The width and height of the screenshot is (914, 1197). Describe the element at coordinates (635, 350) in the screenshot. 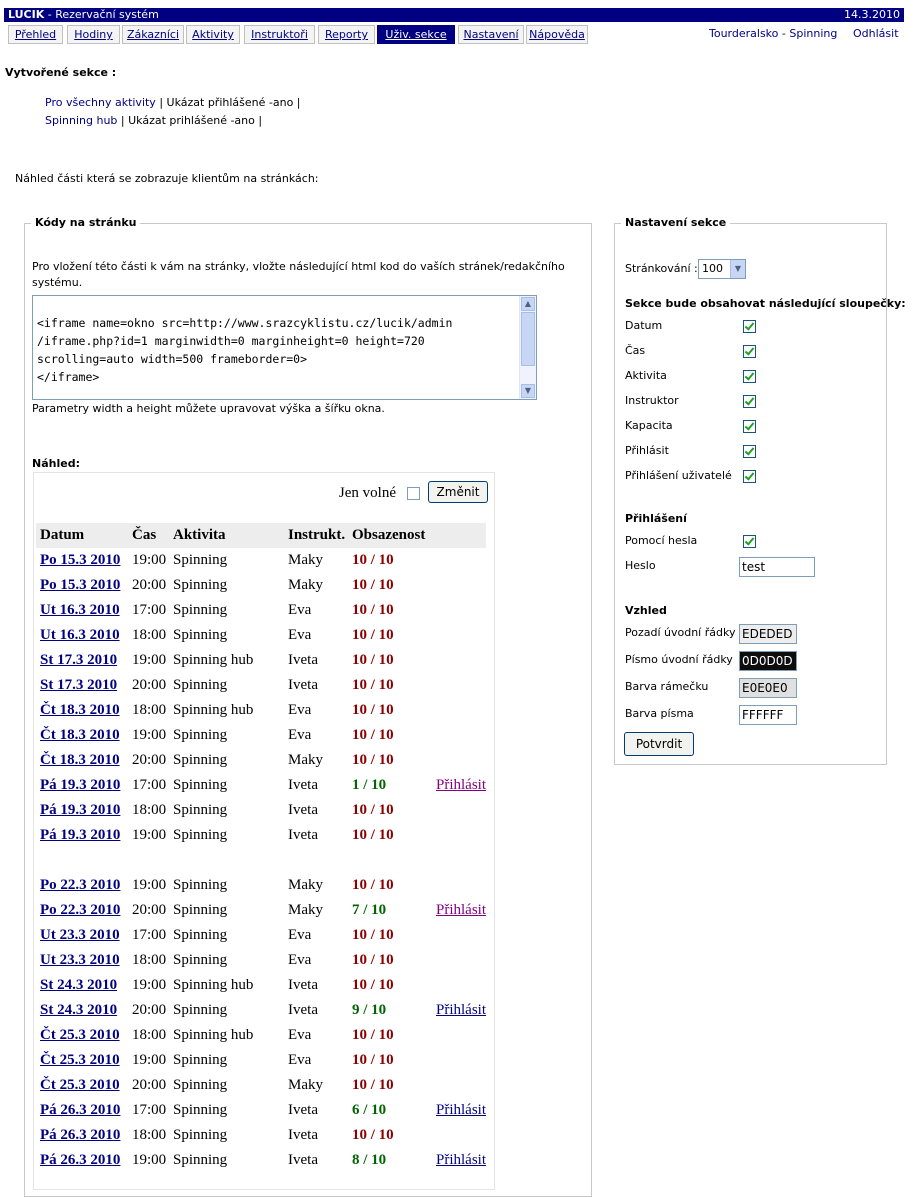

I see `column-option-label: Čas` at that location.